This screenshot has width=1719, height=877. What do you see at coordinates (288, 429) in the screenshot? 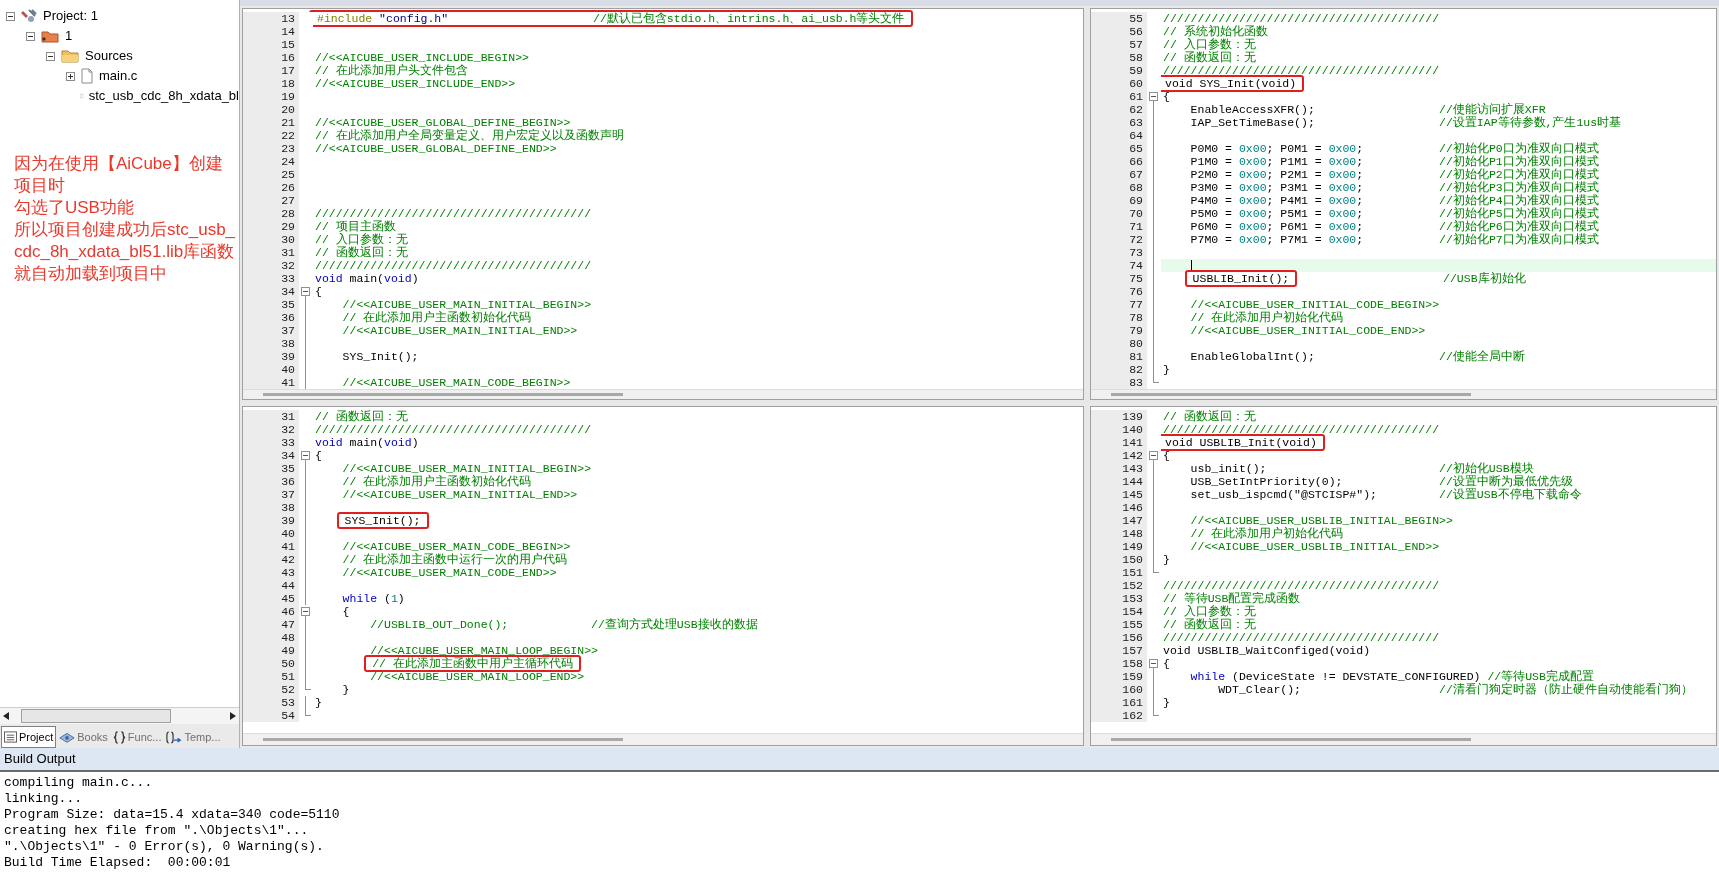
I see `line-number: 32` at bounding box center [288, 429].